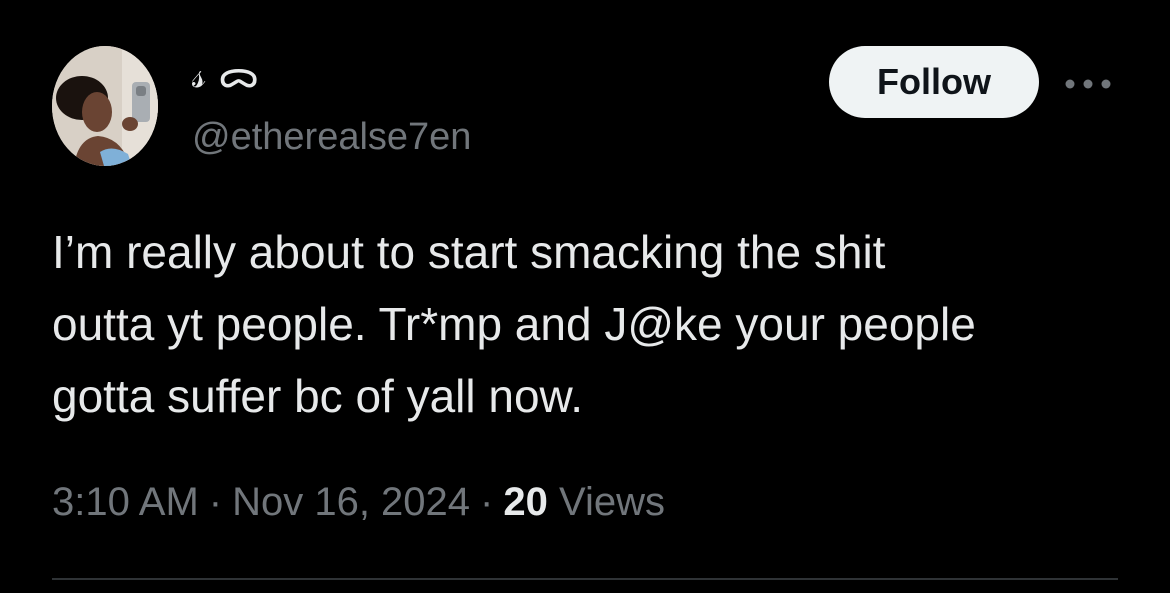 The image size is (1170, 593). I want to click on tweet-date: Nov 16, 2024, so click(351, 502).